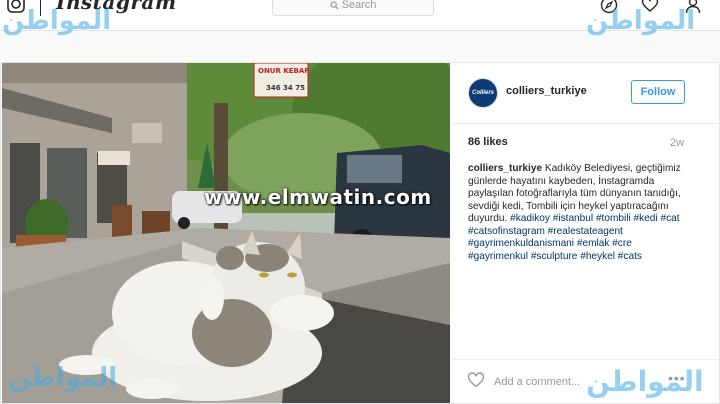  What do you see at coordinates (488, 142) in the screenshot?
I see `likes-count: 86 likes` at bounding box center [488, 142].